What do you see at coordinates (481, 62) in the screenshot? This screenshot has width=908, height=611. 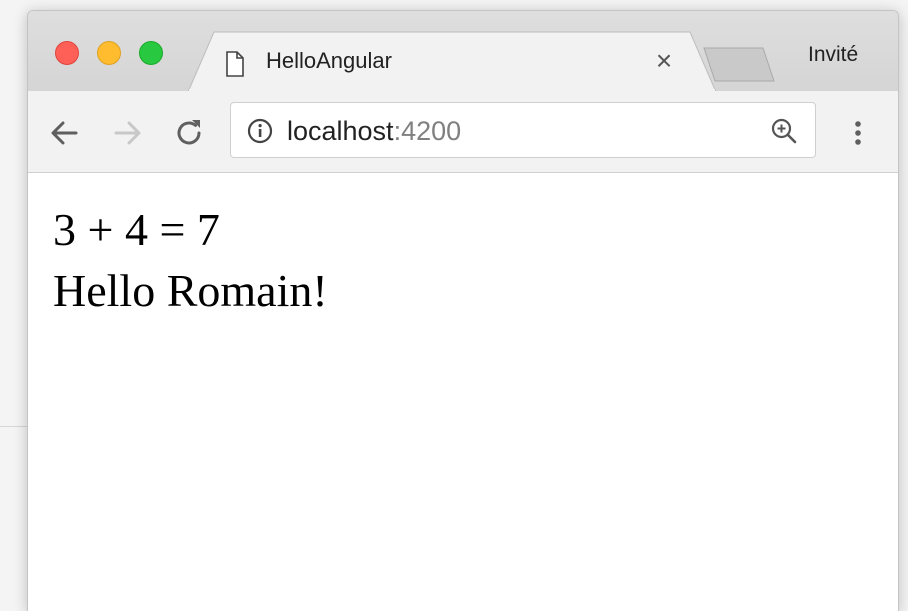 I see `tab-strip` at bounding box center [481, 62].